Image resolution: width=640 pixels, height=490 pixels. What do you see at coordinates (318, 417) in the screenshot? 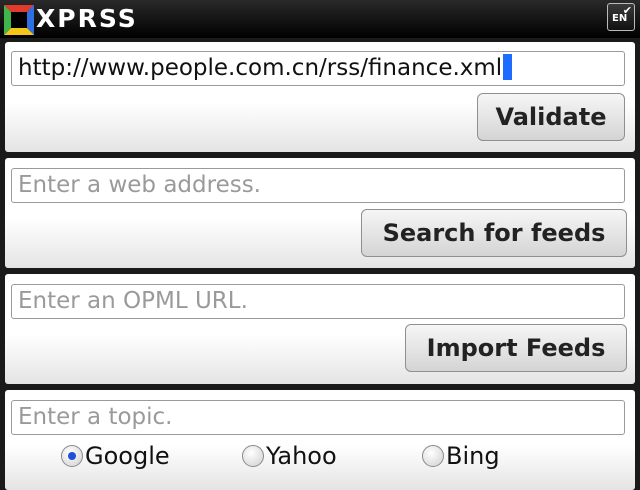
I see `topic-input: Enter a topic.` at bounding box center [318, 417].